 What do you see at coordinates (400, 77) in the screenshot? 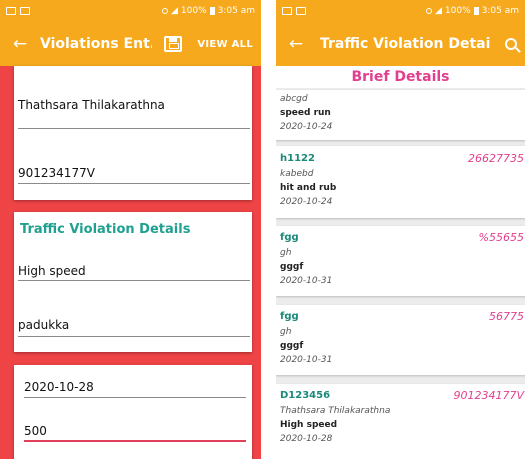
I see `brief-details-heading: Brief Details` at bounding box center [400, 77].